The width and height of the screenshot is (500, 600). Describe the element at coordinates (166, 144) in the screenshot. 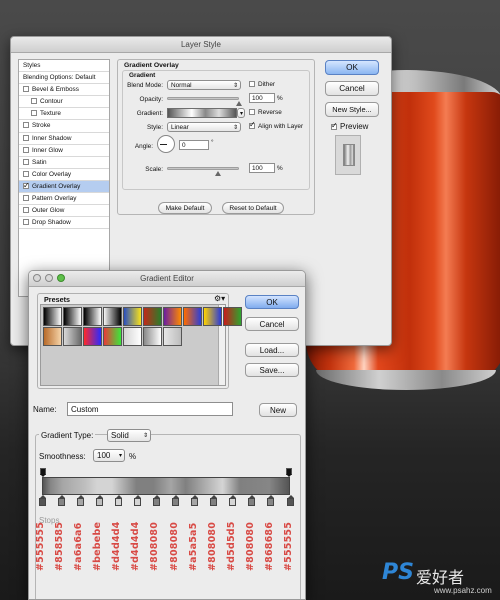

I see `angle-dial` at that location.